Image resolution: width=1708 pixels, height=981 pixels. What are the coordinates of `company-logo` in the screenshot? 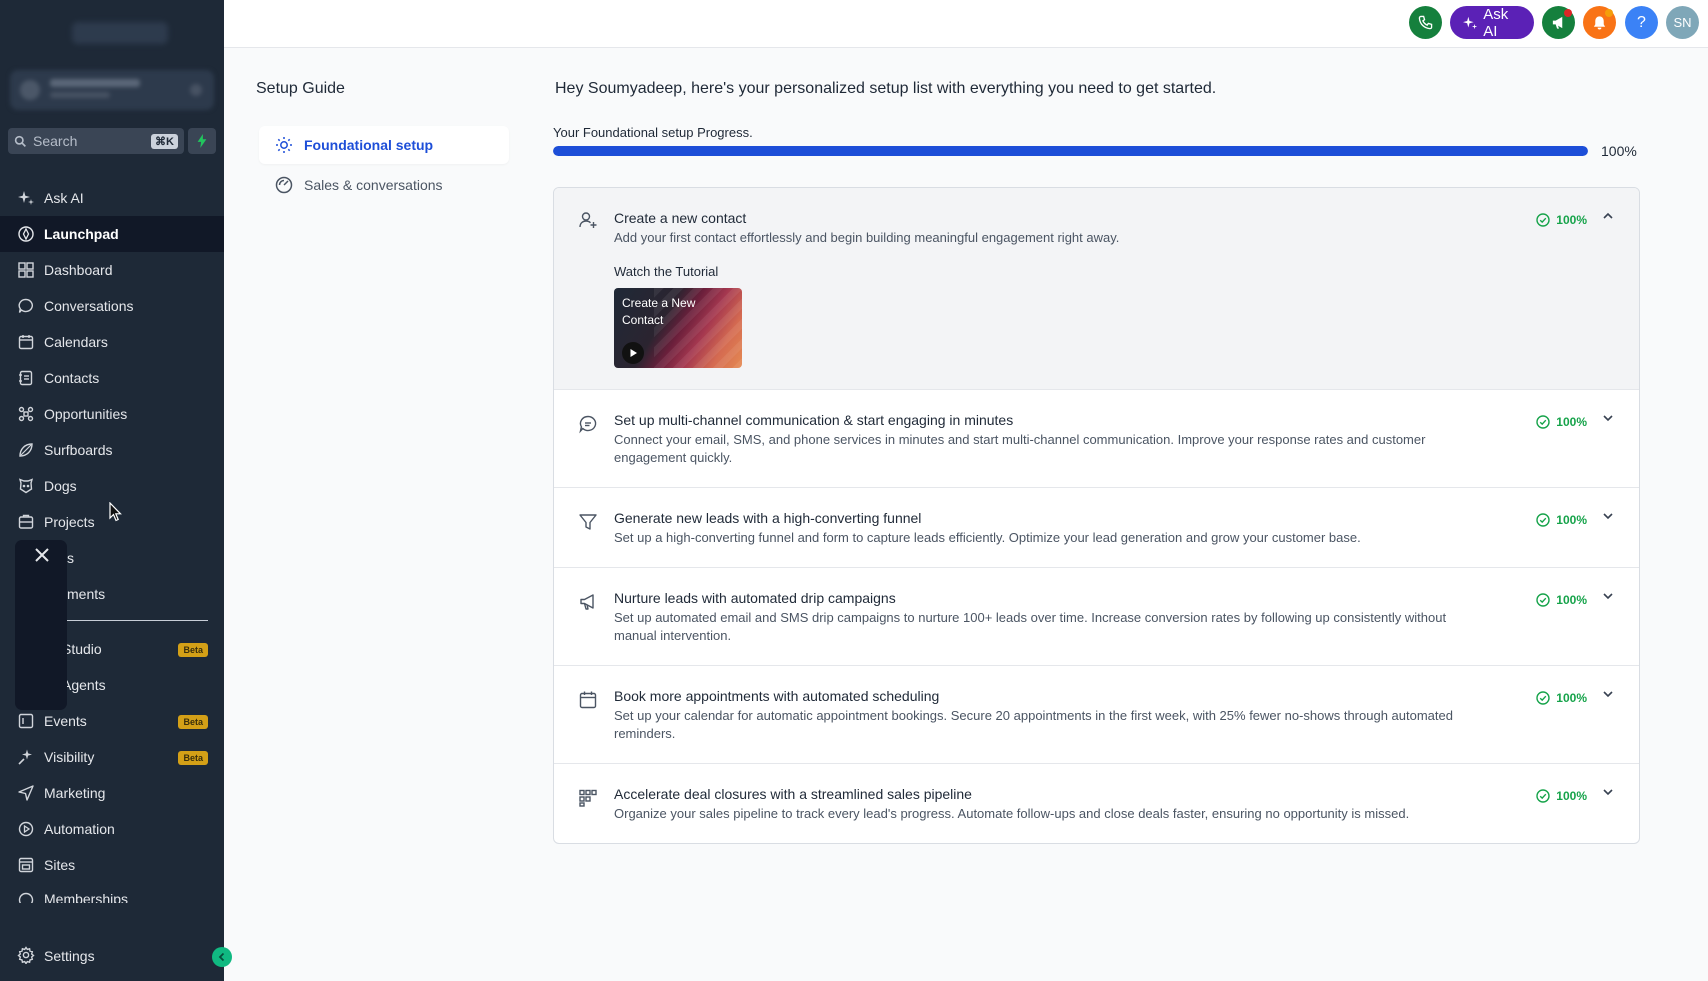 It's located at (120, 33).